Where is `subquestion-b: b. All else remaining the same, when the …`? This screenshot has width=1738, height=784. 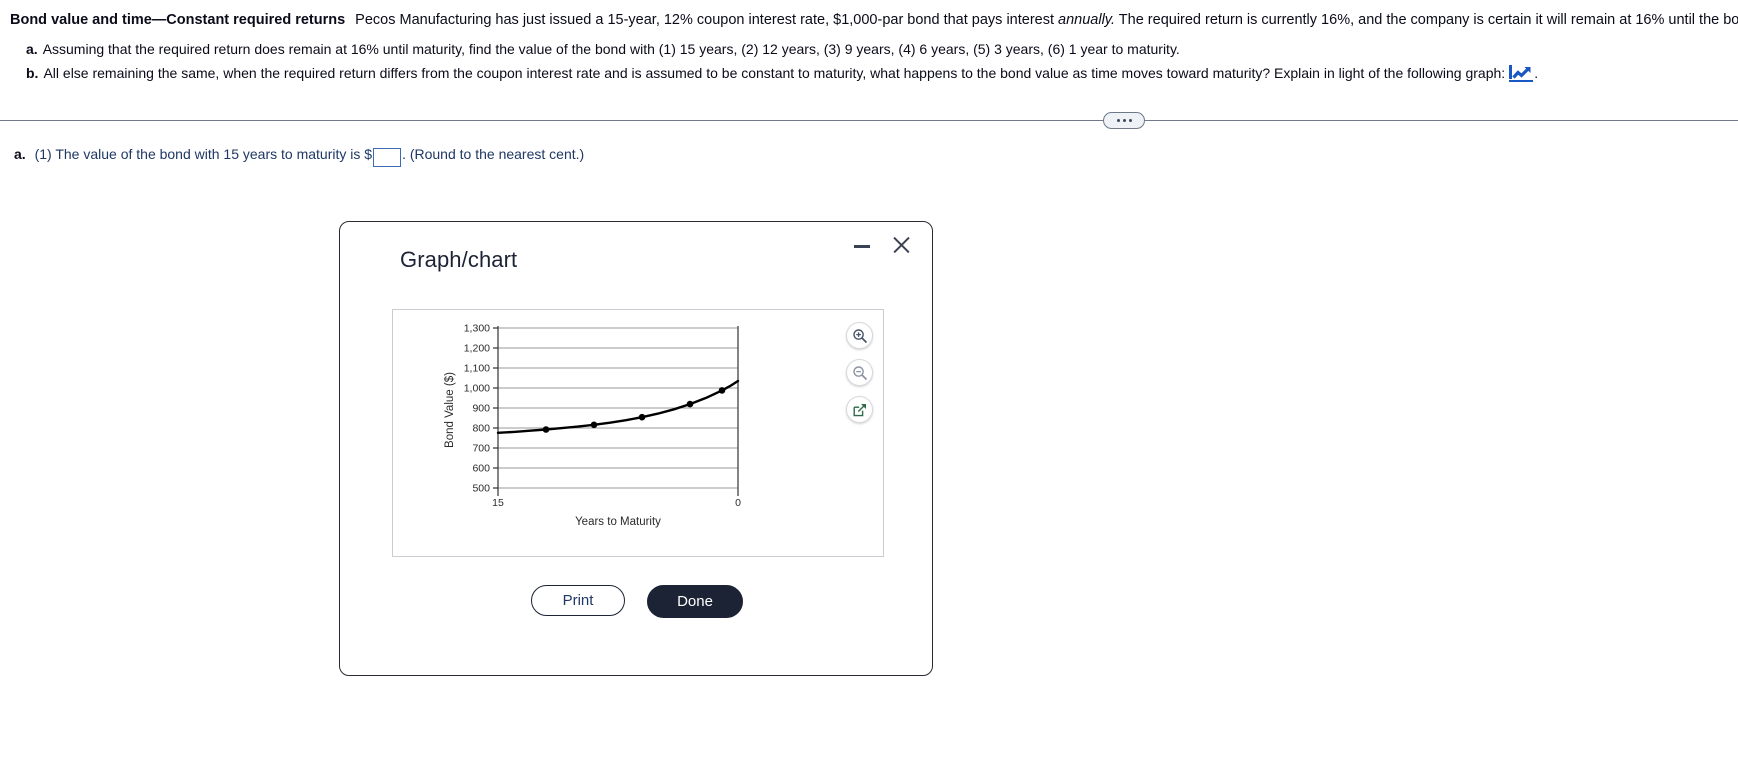
subquestion-b: b. All else remaining the same, when the … is located at coordinates (869, 73).